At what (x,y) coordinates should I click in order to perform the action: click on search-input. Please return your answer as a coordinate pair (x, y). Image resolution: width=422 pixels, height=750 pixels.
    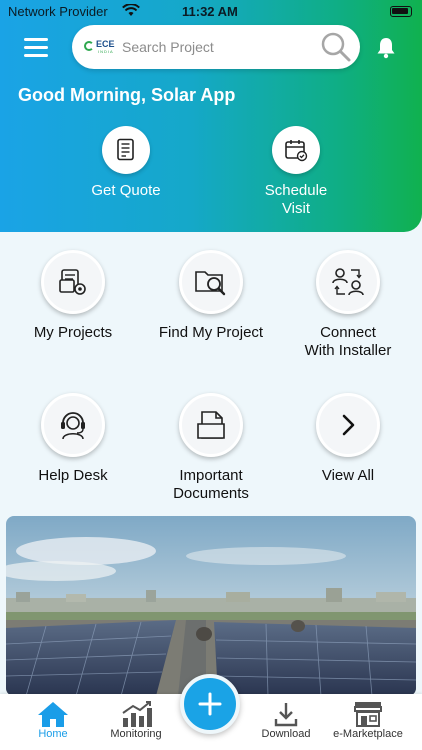
    Looking at the image, I should click on (217, 47).